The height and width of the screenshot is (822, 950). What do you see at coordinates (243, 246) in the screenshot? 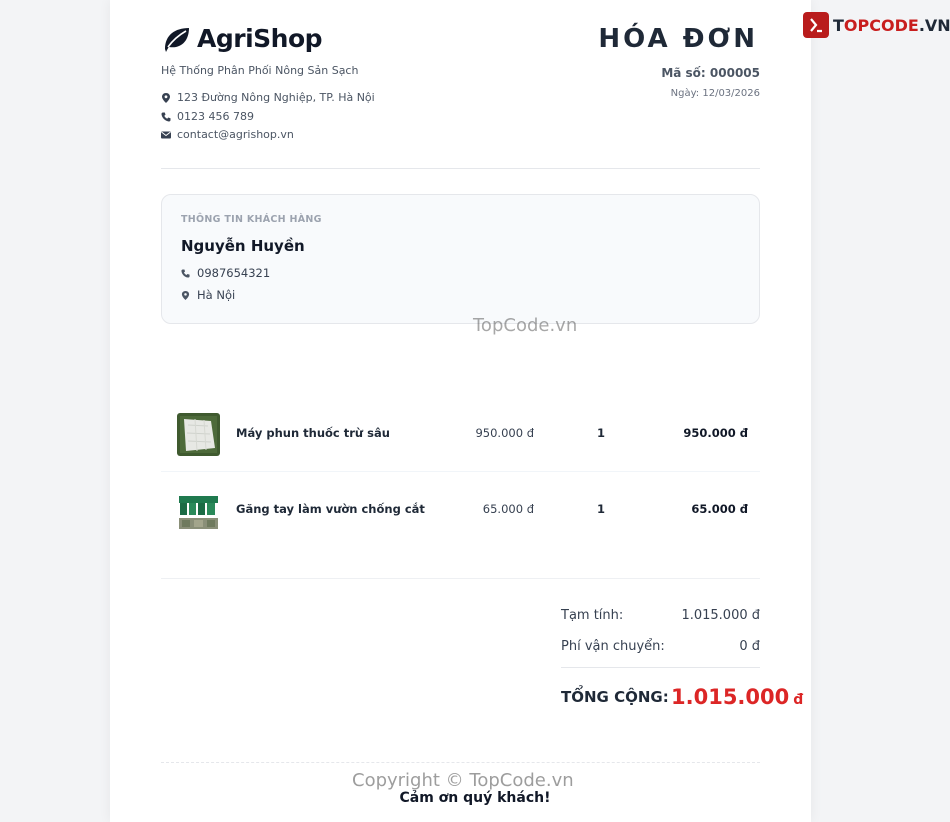
I see `customer-name: Nguyễn Huyền` at bounding box center [243, 246].